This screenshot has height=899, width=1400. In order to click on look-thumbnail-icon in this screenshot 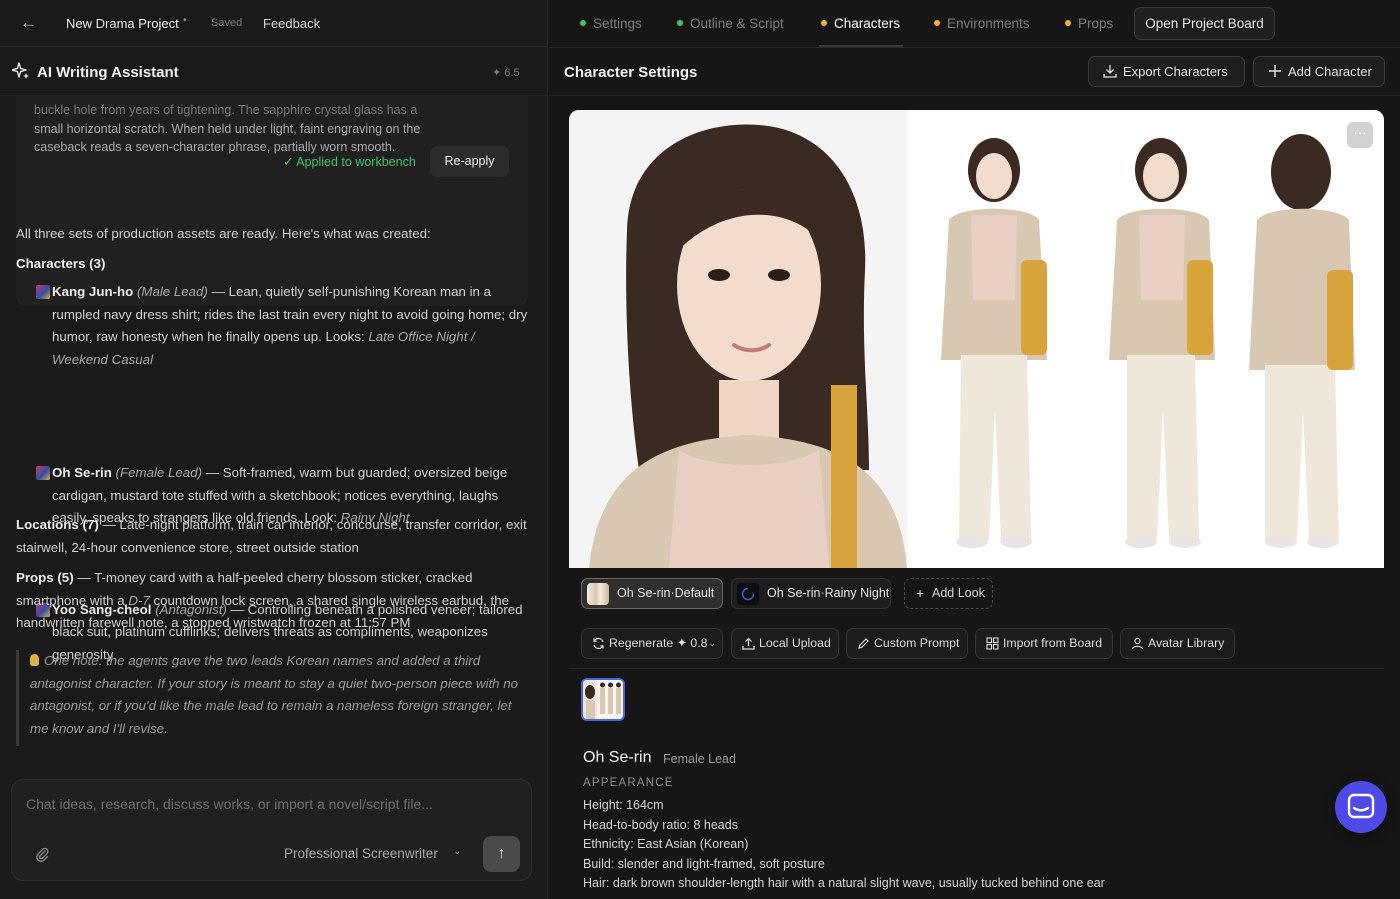, I will do `click(598, 594)`.